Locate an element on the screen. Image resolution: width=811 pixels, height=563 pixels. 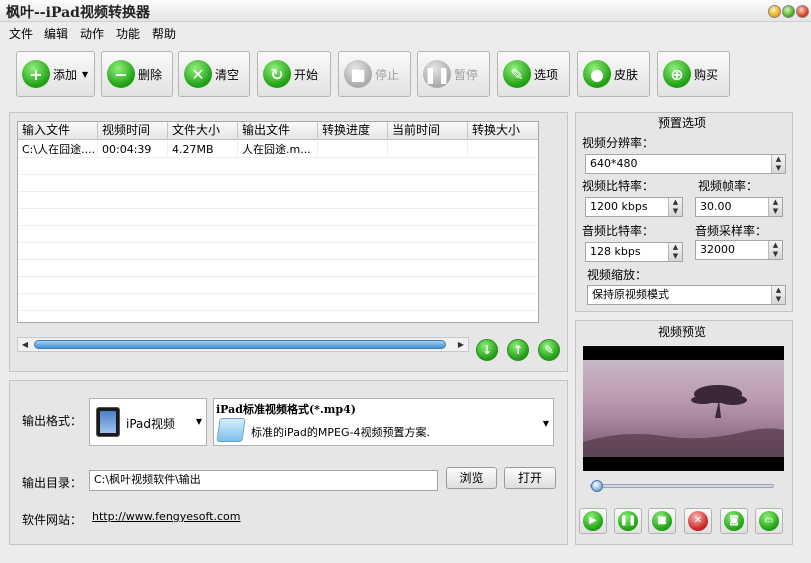
dropdown-arrow-icon: ▼ is located at coordinates (545, 423).